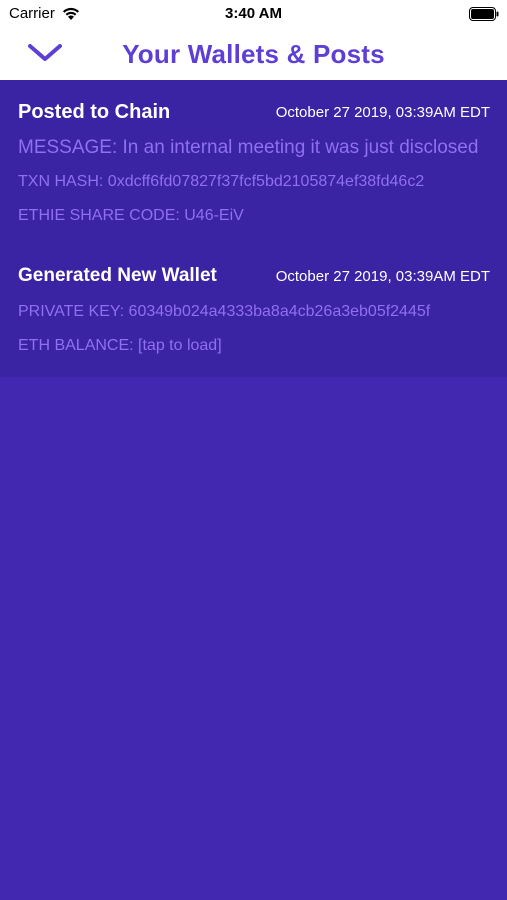 The width and height of the screenshot is (507, 900). I want to click on item-title: Generated New Wallet, so click(117, 275).